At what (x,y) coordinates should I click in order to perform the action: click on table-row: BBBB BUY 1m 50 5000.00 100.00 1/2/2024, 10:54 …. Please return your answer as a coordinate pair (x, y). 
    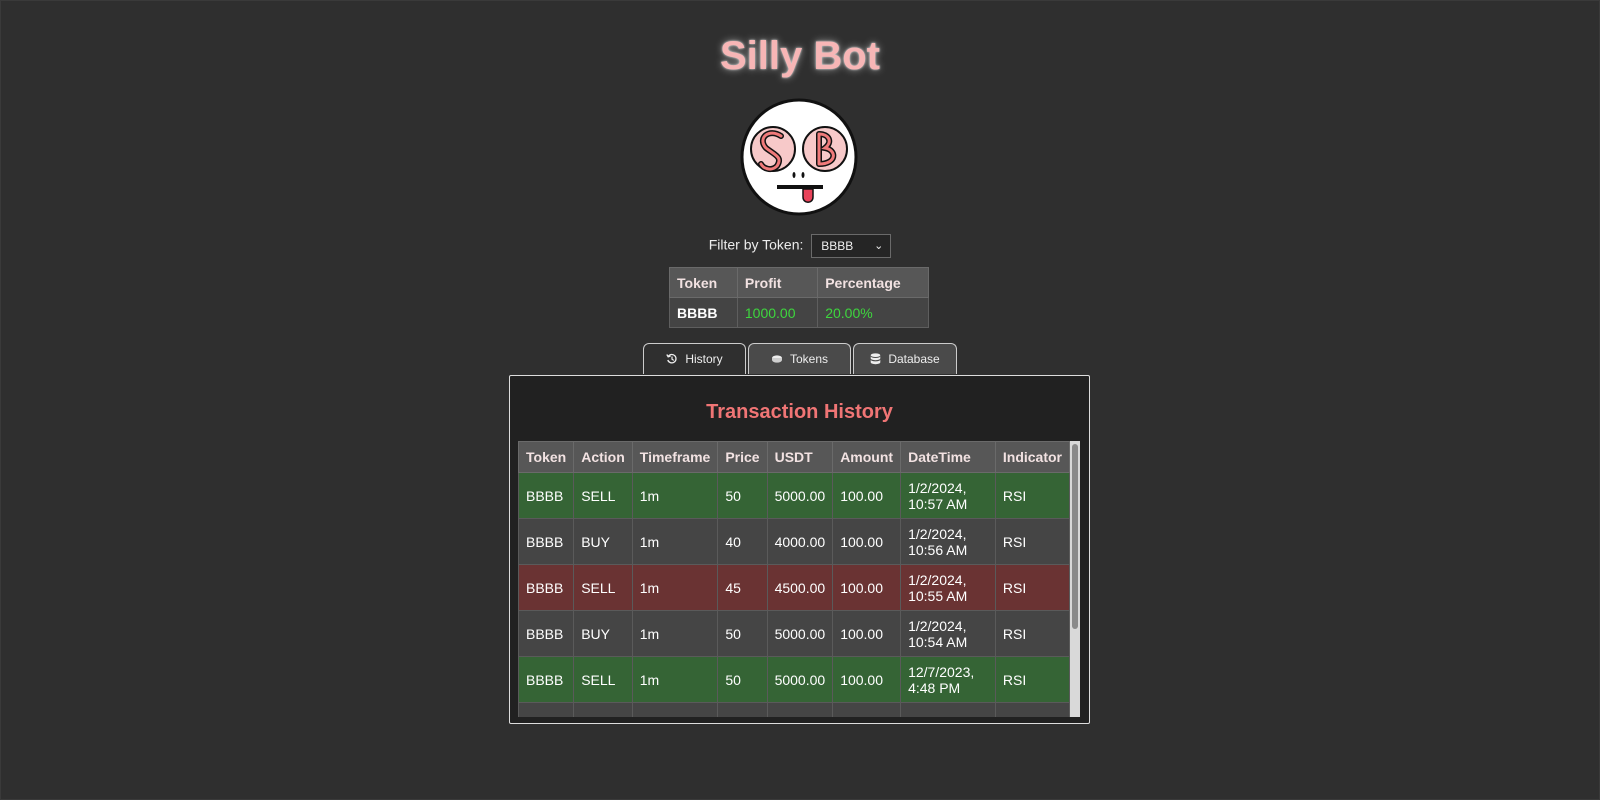
    Looking at the image, I should click on (794, 633).